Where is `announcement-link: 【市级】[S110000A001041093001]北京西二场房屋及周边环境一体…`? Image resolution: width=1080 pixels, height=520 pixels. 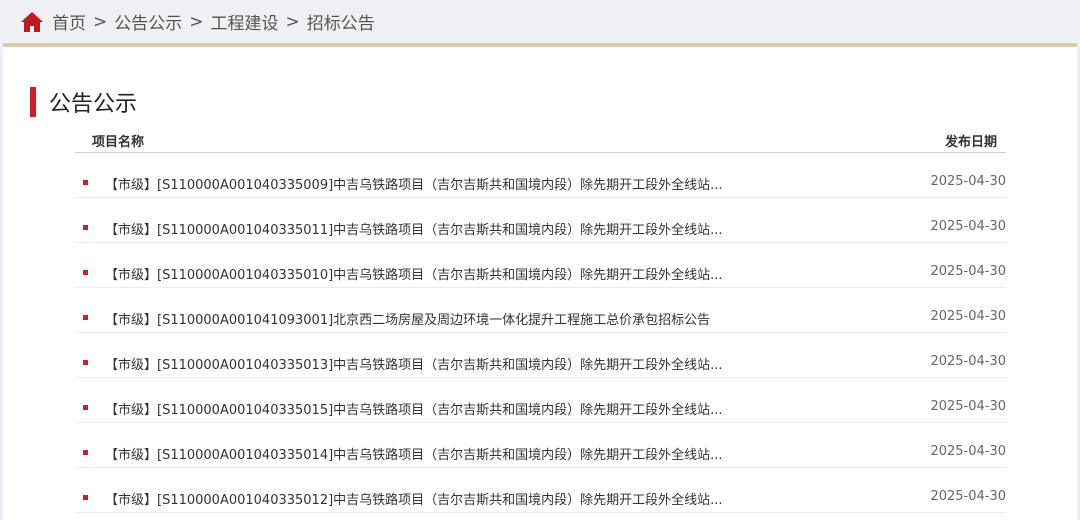
announcement-link: 【市级】[S110000A001041093001]北京西二场房屋及周边环境一体… is located at coordinates (407, 318).